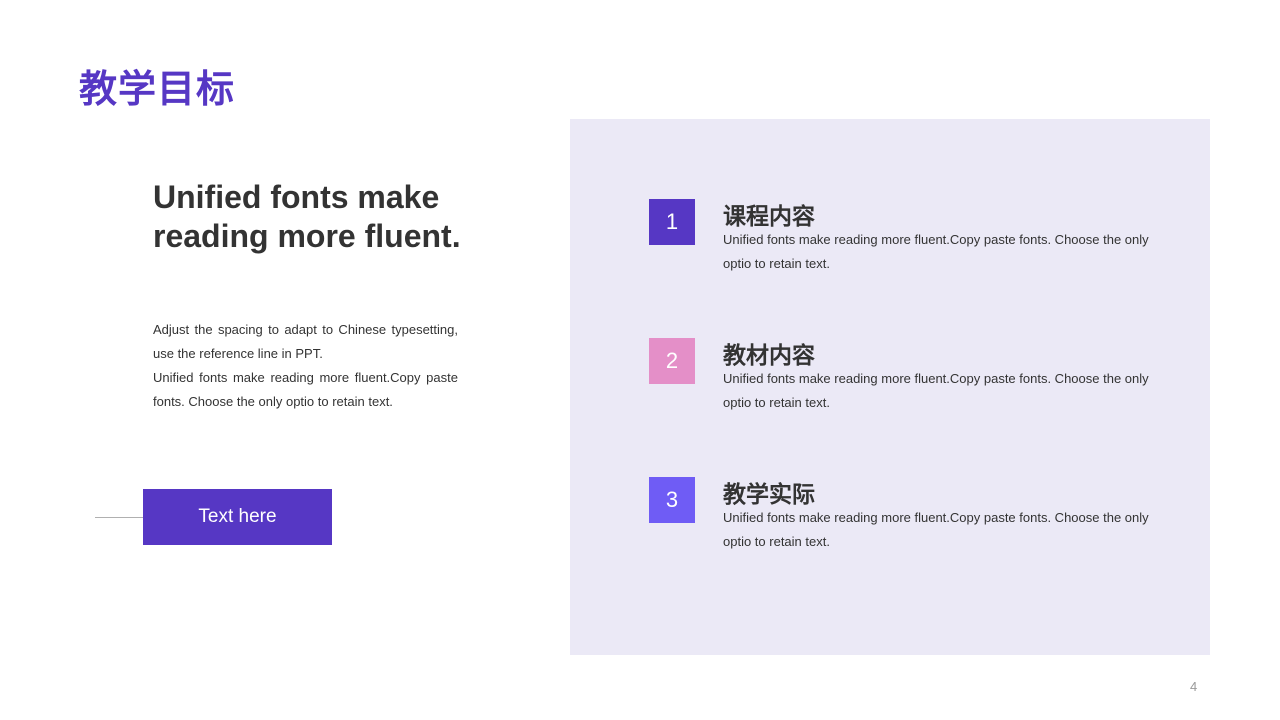  I want to click on objective-number-1: 1, so click(672, 222).